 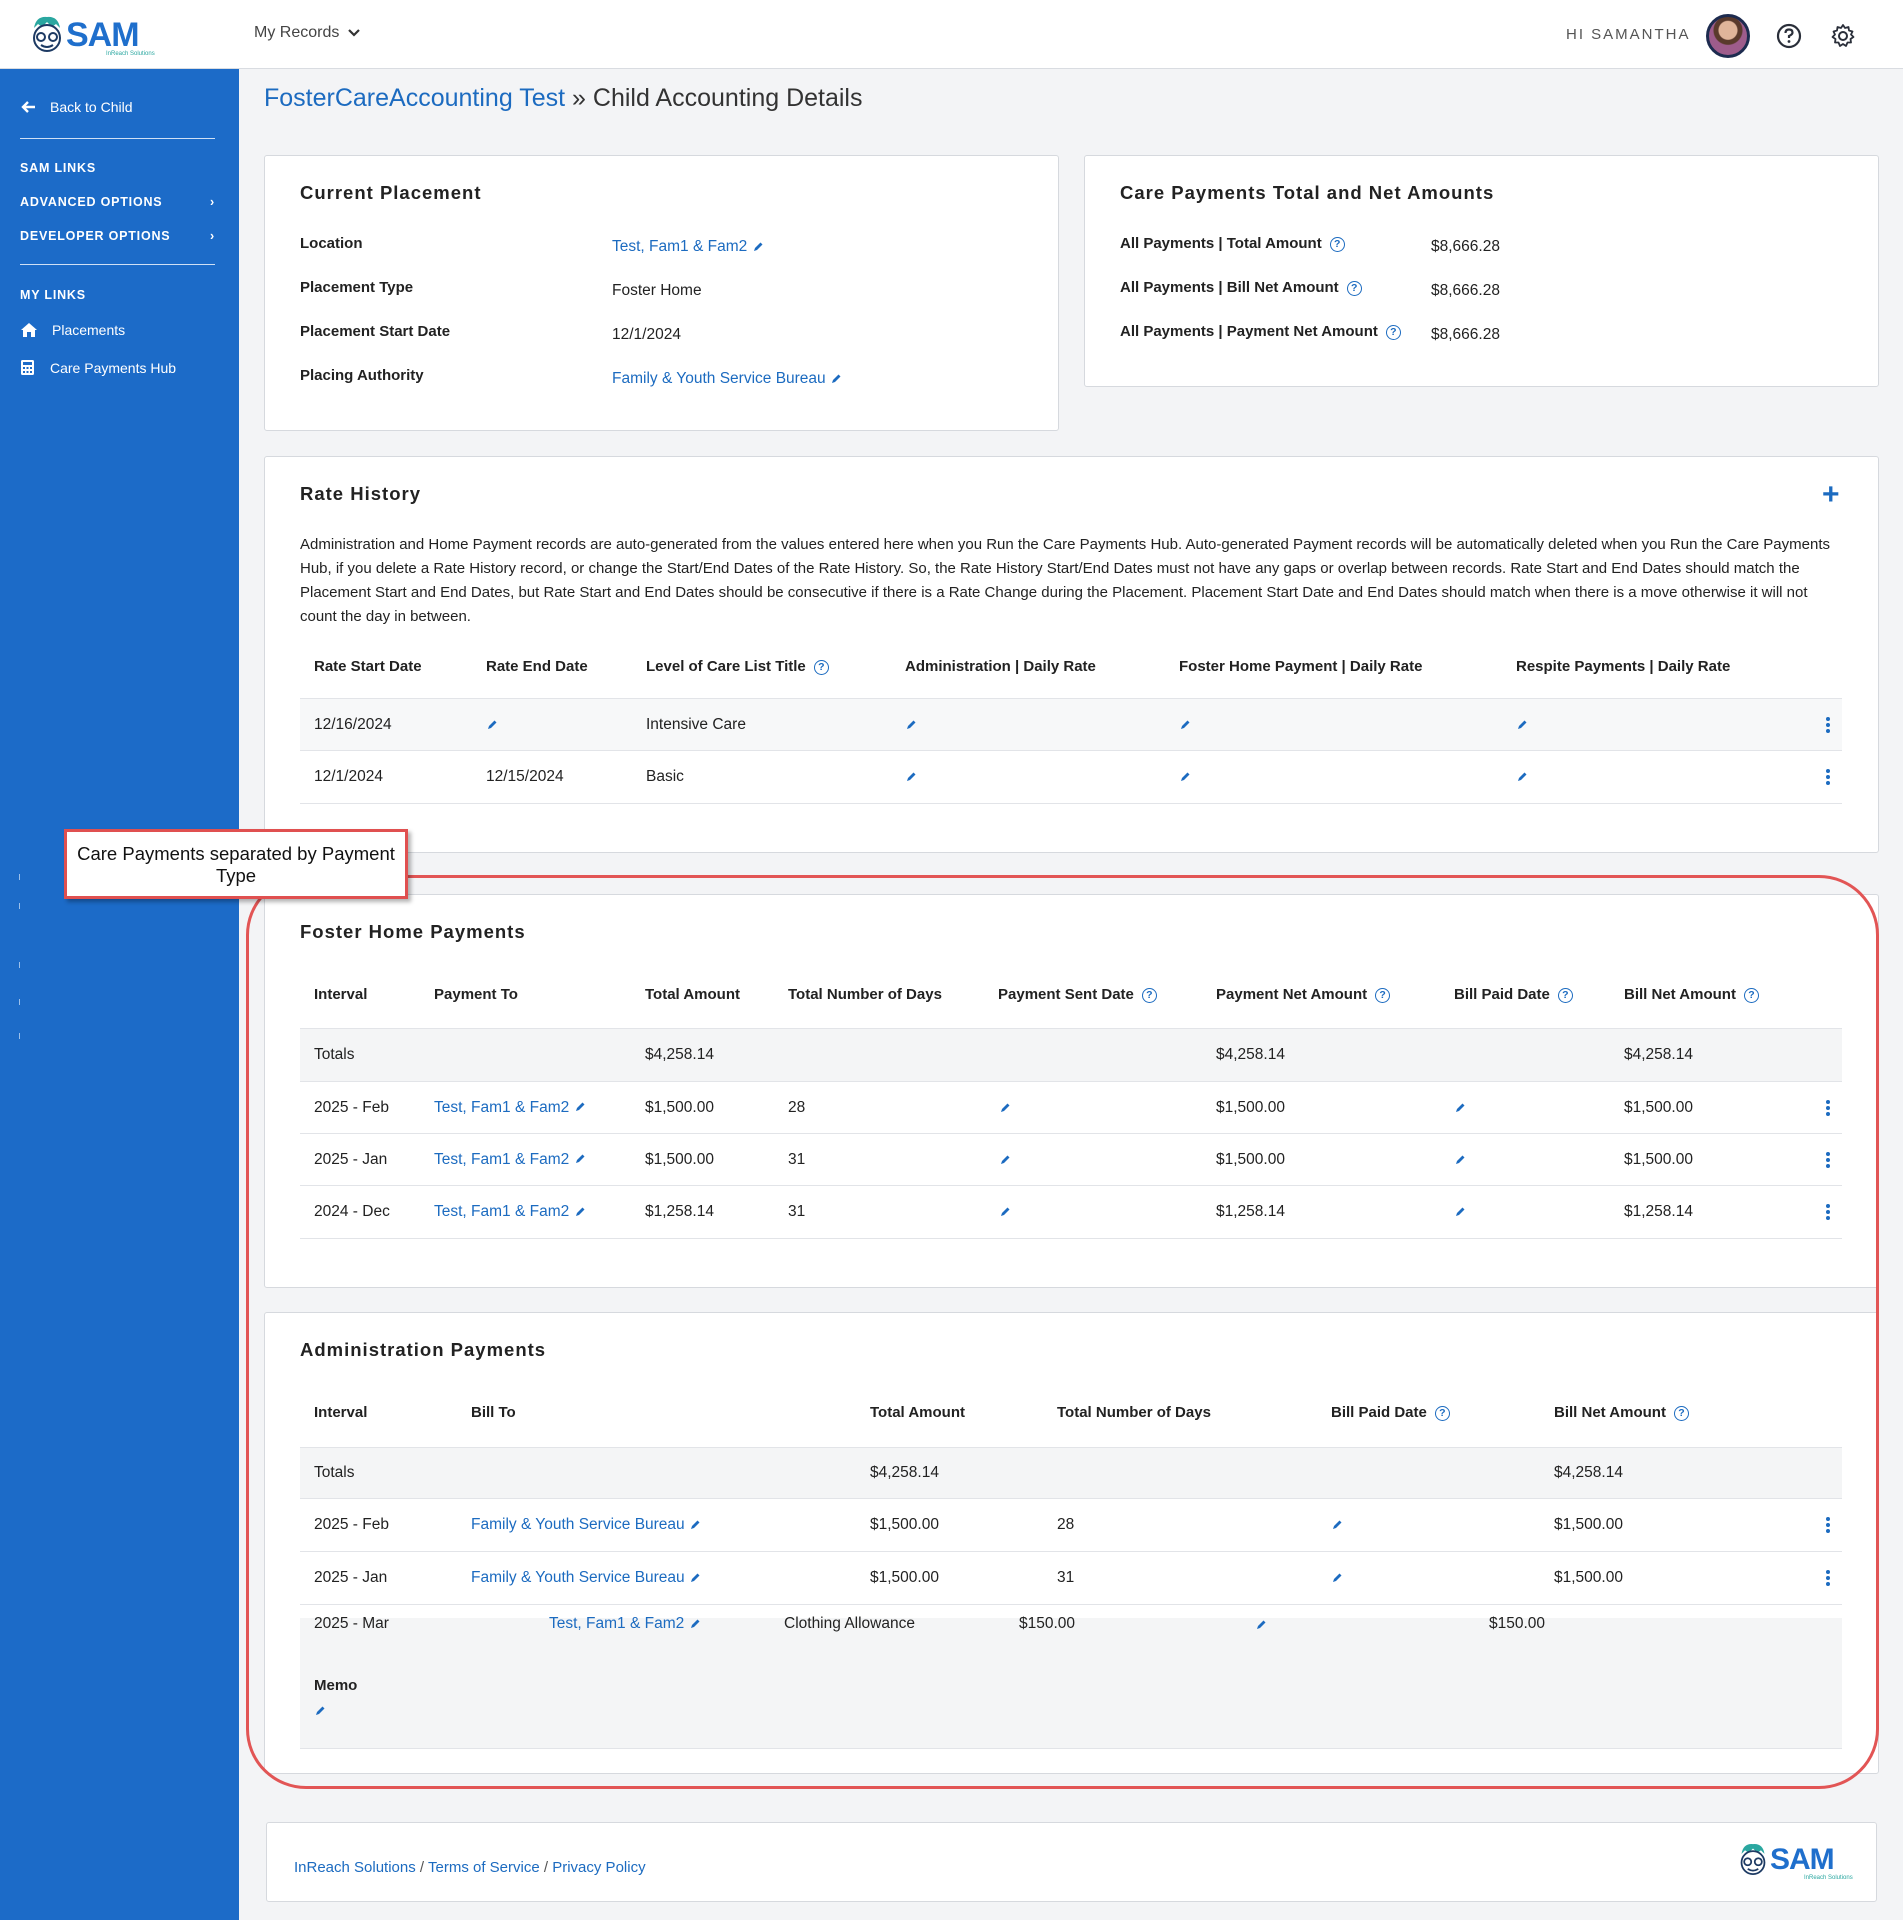 I want to click on privacy-policy-link: Privacy Policy, so click(x=598, y=1867).